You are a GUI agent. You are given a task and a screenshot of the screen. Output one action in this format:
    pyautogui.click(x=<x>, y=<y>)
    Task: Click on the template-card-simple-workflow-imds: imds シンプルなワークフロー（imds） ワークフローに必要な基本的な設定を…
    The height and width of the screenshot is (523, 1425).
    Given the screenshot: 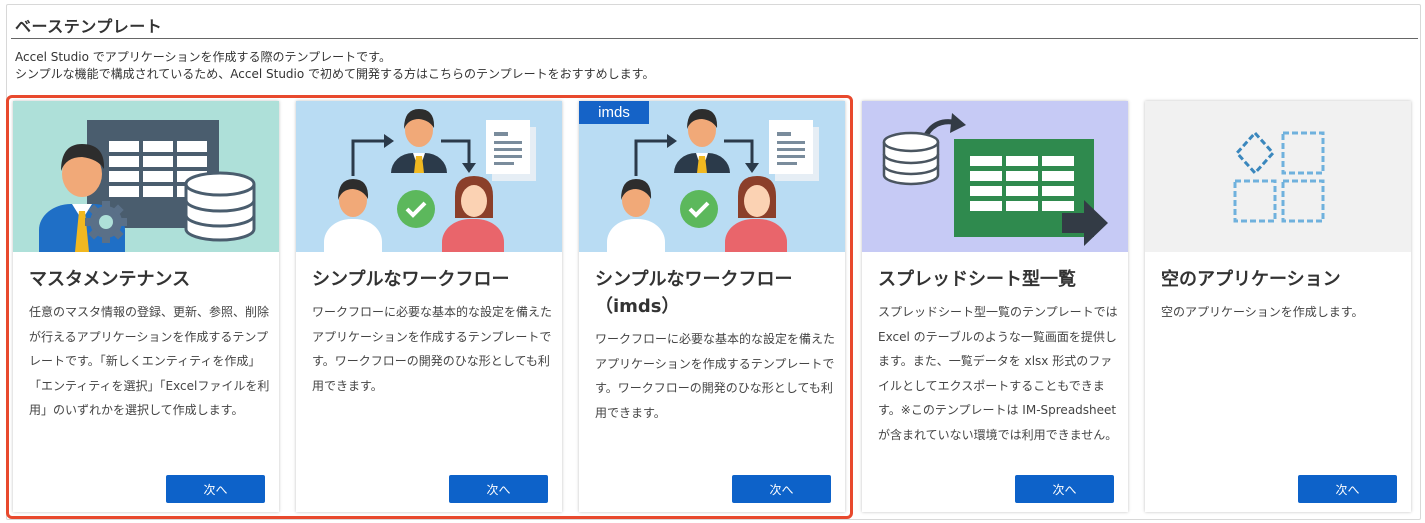 What is the action you would take?
    pyautogui.click(x=712, y=306)
    